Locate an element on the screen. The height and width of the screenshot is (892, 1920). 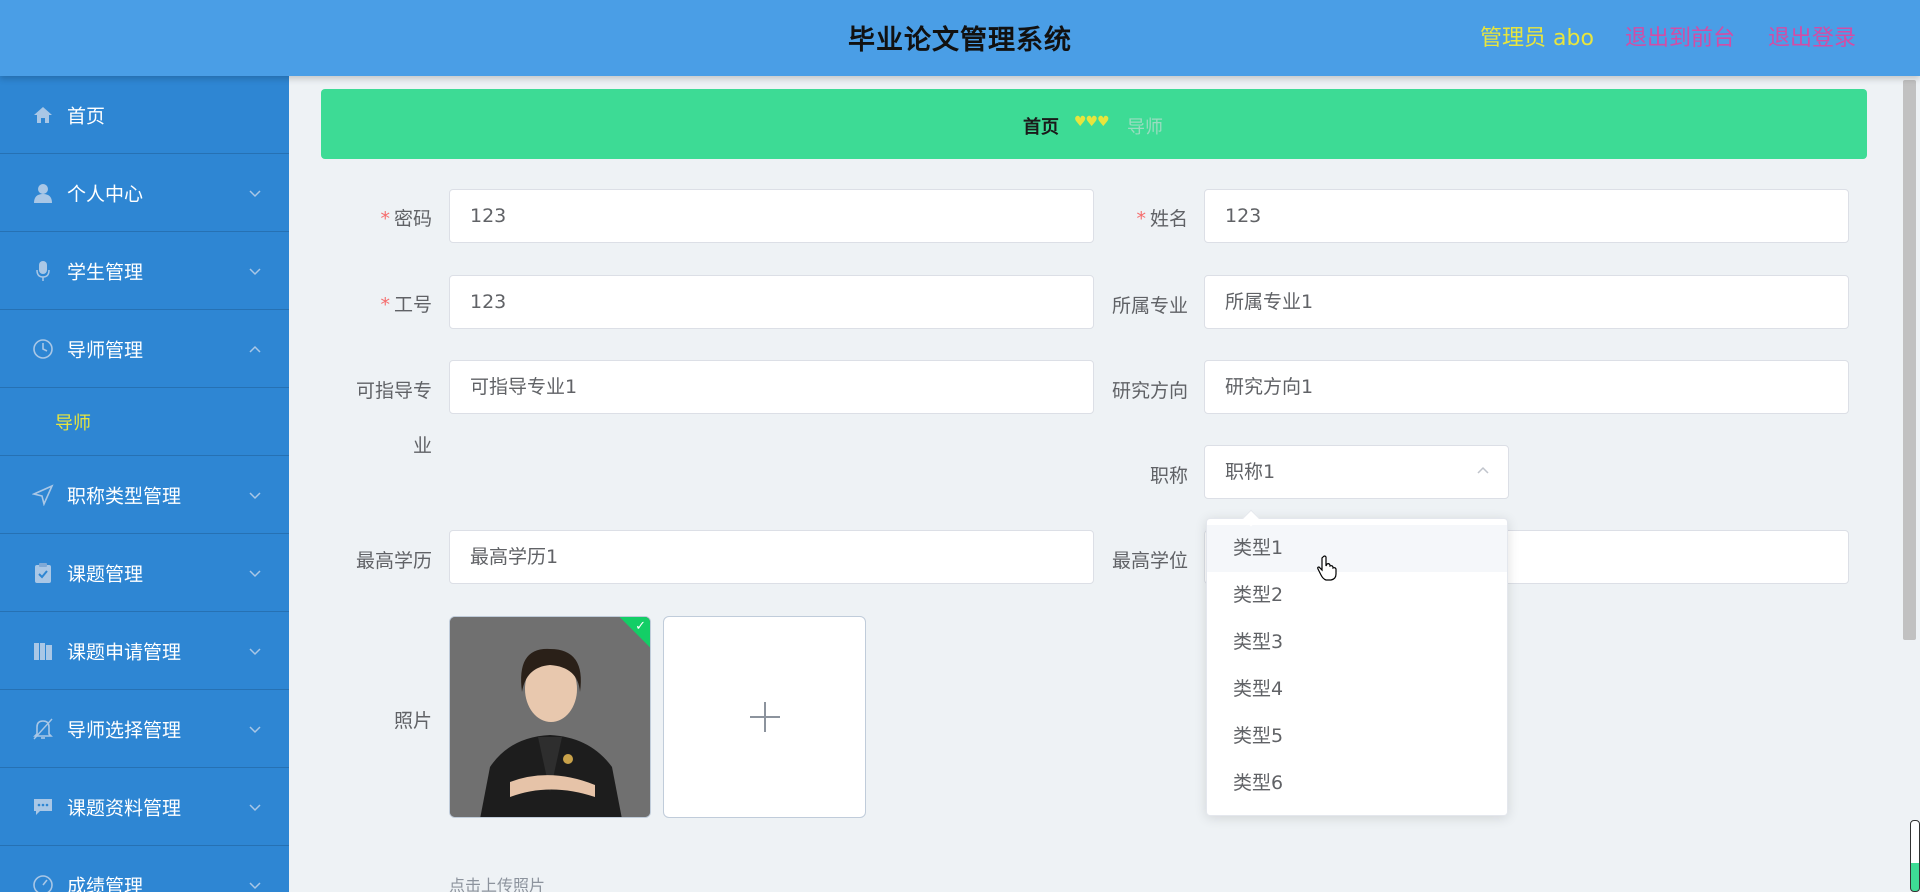
photo-label: 照片 is located at coordinates (412, 721).